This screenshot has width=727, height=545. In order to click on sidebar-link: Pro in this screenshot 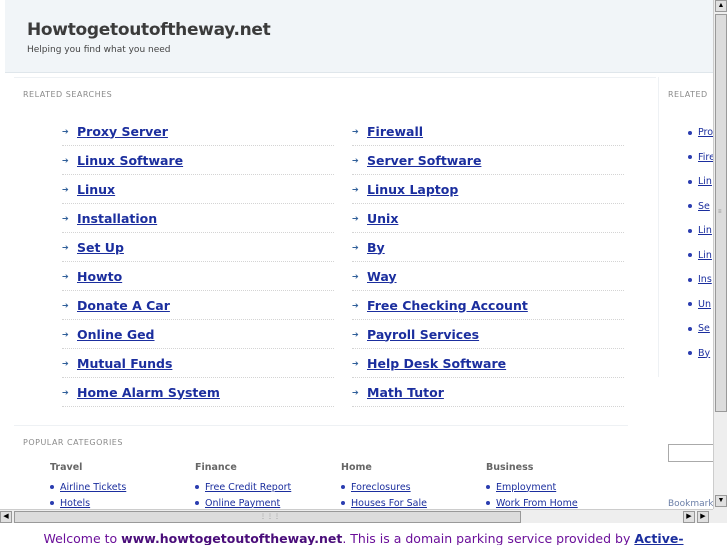, I will do `click(705, 132)`.